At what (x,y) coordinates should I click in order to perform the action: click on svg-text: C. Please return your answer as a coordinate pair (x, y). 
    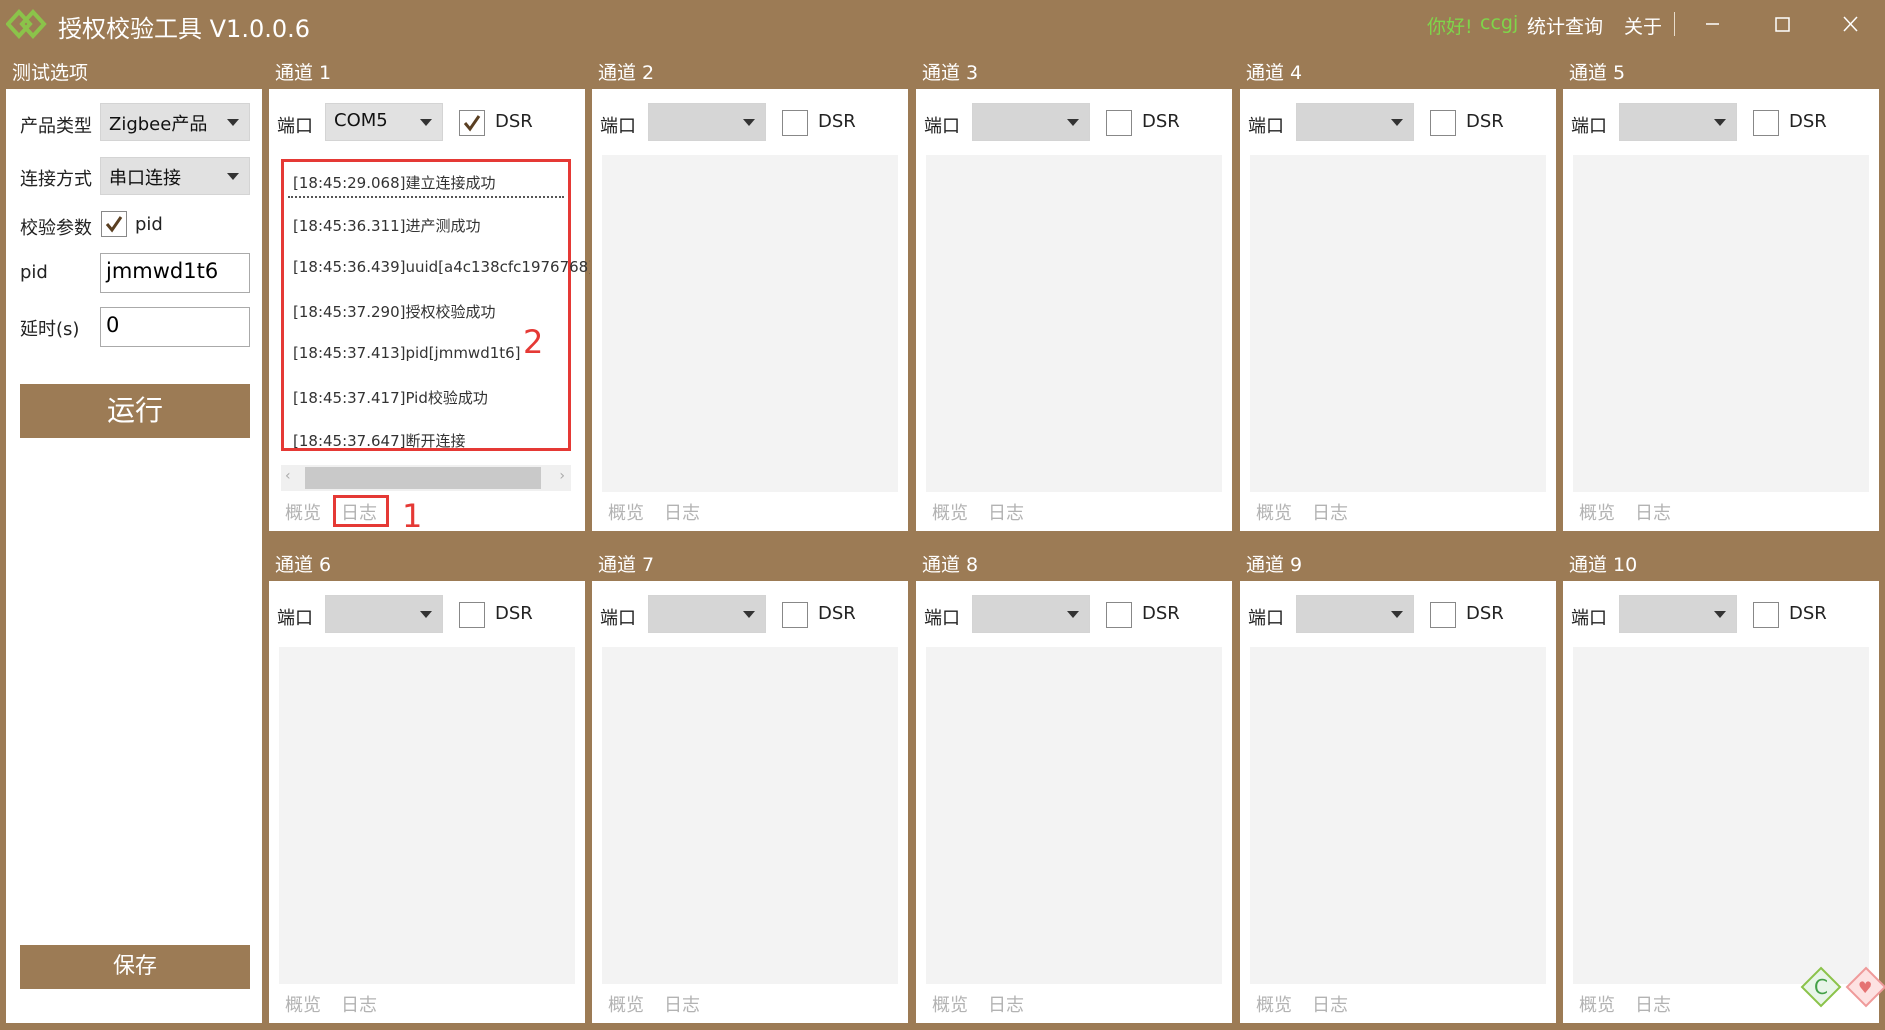
    Looking at the image, I should click on (1821, 987).